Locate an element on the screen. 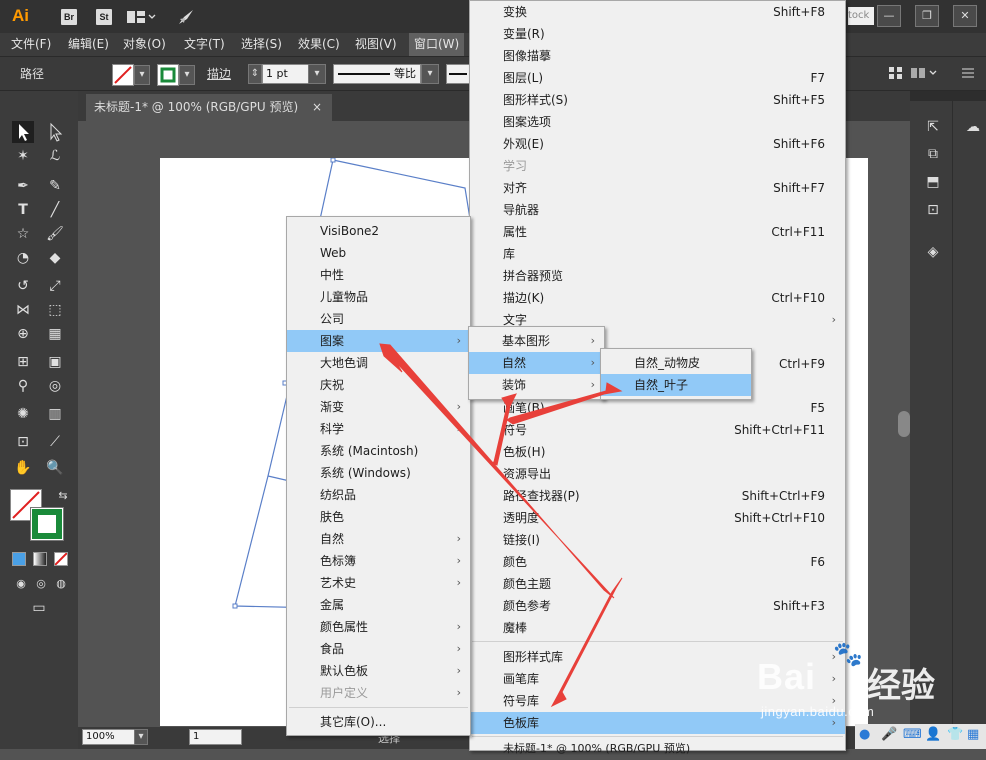 The width and height of the screenshot is (986, 760). window-menu-item: 魔棒 is located at coordinates (657, 628).